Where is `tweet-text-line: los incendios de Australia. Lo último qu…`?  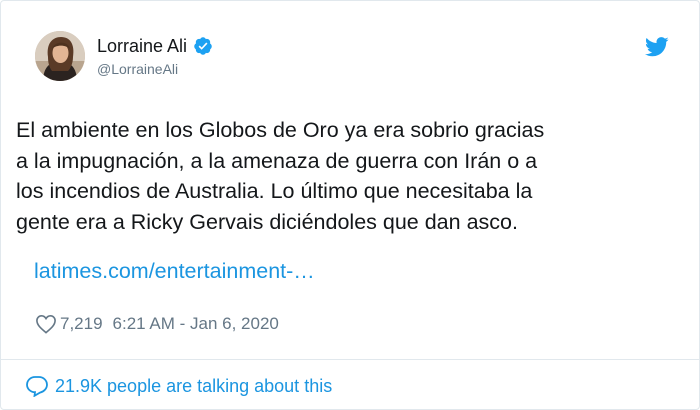 tweet-text-line: los incendios de Australia. Lo último qu… is located at coordinates (274, 191).